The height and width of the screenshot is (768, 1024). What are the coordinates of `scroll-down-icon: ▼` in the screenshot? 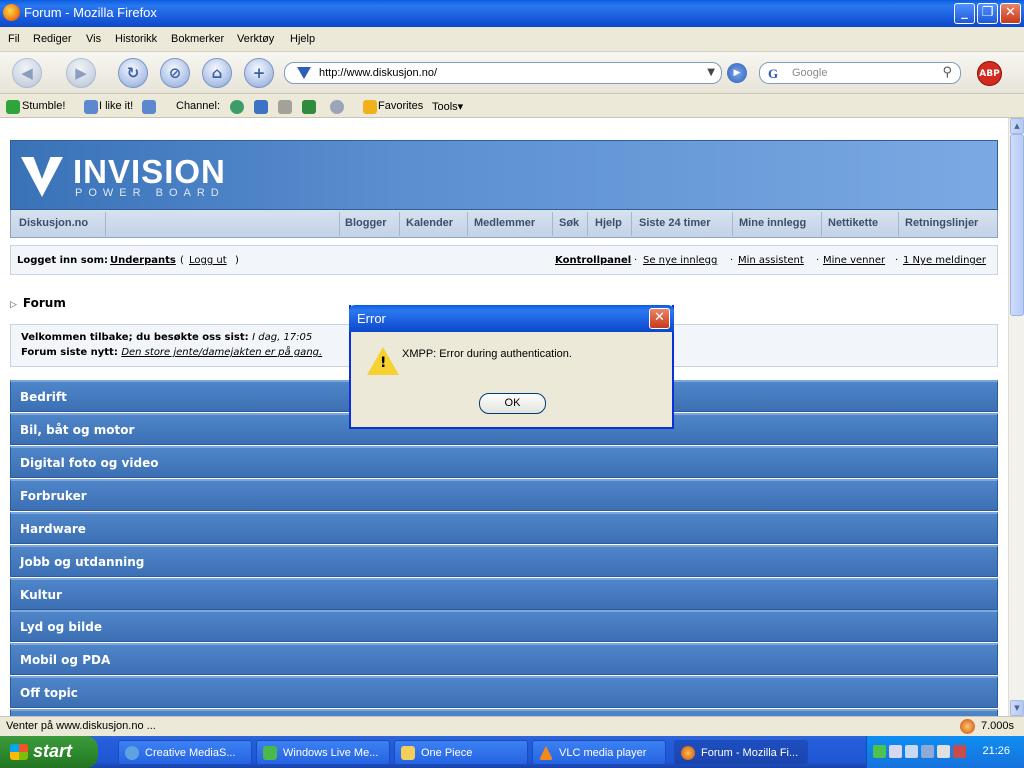 It's located at (1017, 708).